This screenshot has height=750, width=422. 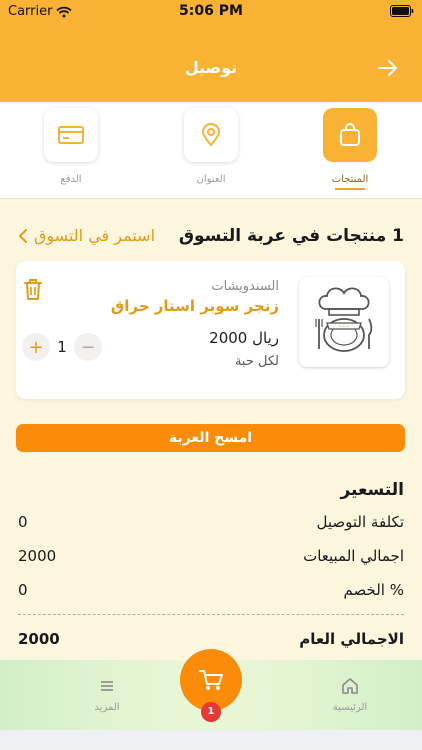 What do you see at coordinates (350, 707) in the screenshot?
I see `nav-home-label: الرئيسية` at bounding box center [350, 707].